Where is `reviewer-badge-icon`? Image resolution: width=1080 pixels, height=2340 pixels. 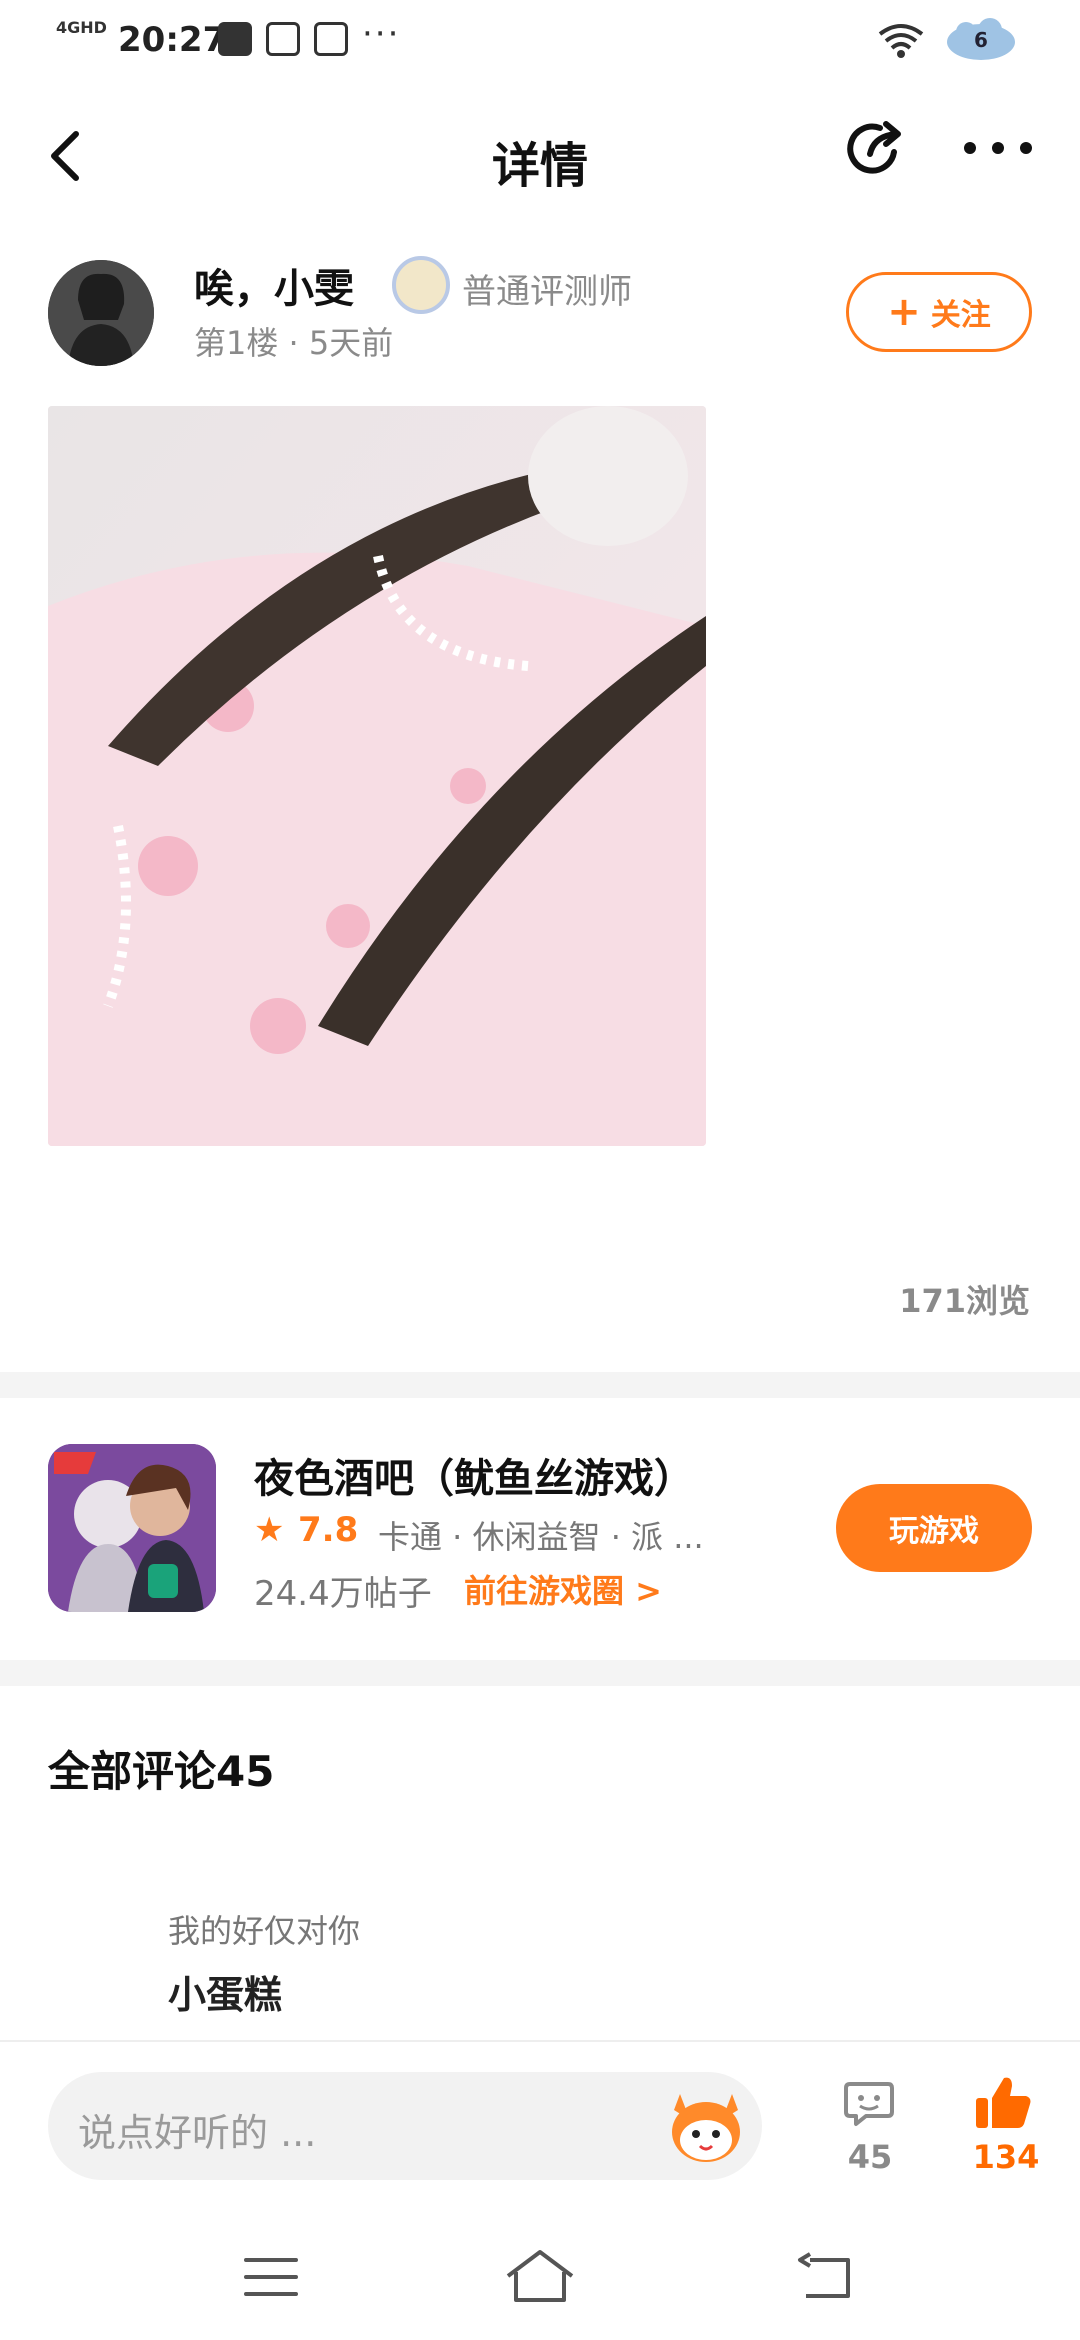 reviewer-badge-icon is located at coordinates (421, 285).